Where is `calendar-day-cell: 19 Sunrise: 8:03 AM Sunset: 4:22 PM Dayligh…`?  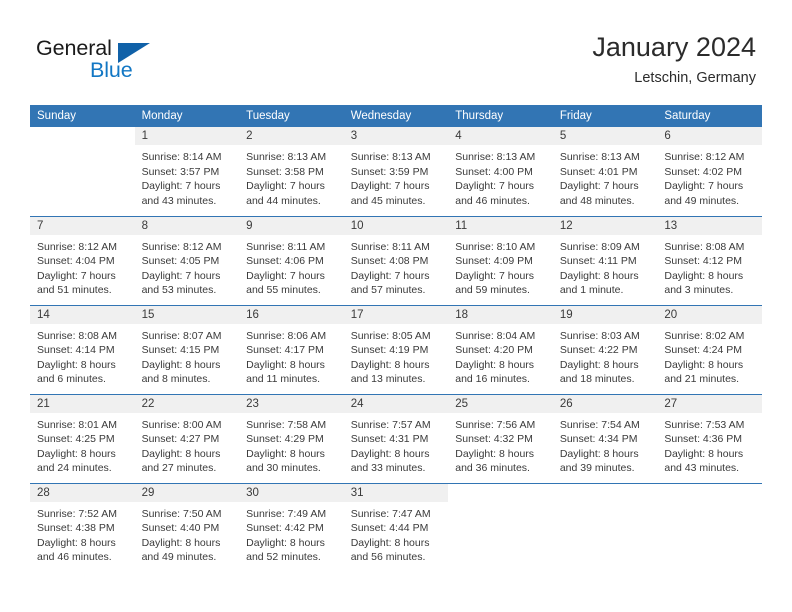
calendar-day-cell: 19 Sunrise: 8:03 AM Sunset: 4:22 PM Dayligh… is located at coordinates (605, 349).